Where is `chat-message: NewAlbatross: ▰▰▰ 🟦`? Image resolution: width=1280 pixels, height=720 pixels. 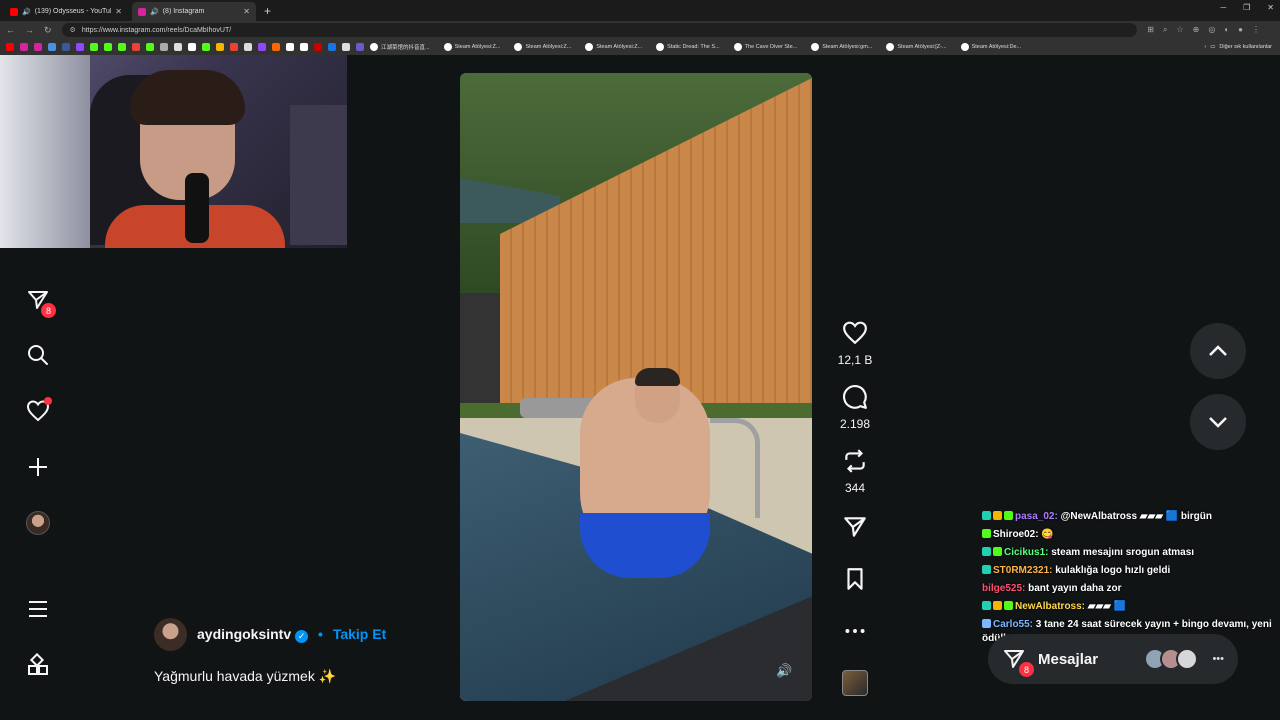 chat-message: NewAlbatross: ▰▰▰ 🟦 is located at coordinates (1127, 607).